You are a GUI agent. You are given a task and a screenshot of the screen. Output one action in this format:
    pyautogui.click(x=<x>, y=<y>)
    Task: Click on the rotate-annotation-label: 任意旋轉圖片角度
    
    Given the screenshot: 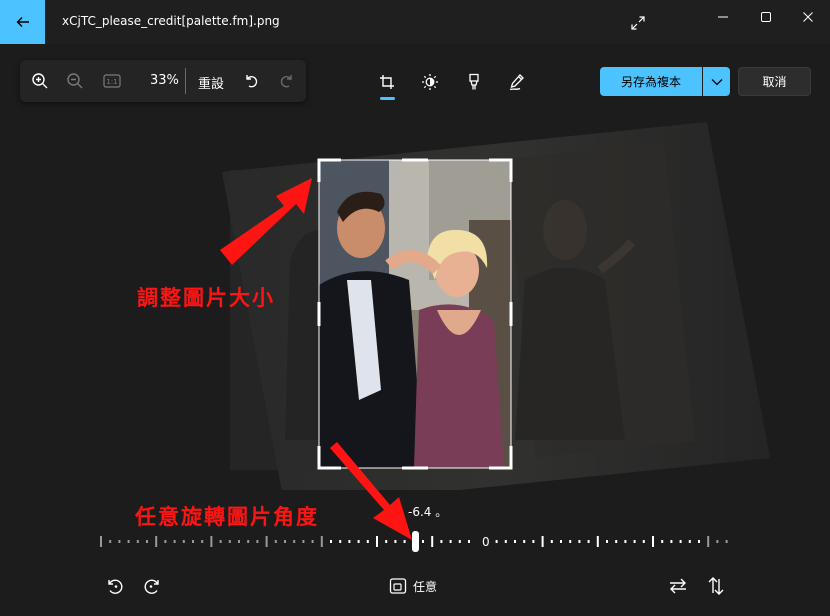 What is the action you would take?
    pyautogui.click(x=227, y=517)
    